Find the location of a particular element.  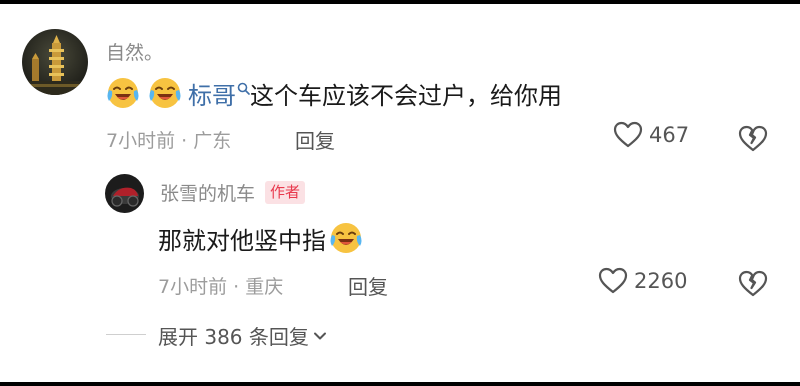

reply-avatar is located at coordinates (124, 193).